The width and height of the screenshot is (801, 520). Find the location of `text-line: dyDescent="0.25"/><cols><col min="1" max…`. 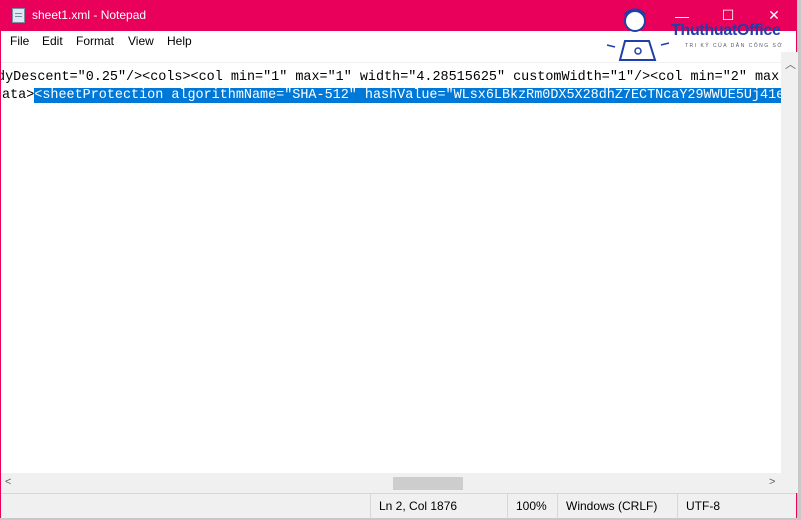

text-line: dyDescent="0.25"/><cols><col min="1" max… is located at coordinates (390, 78).